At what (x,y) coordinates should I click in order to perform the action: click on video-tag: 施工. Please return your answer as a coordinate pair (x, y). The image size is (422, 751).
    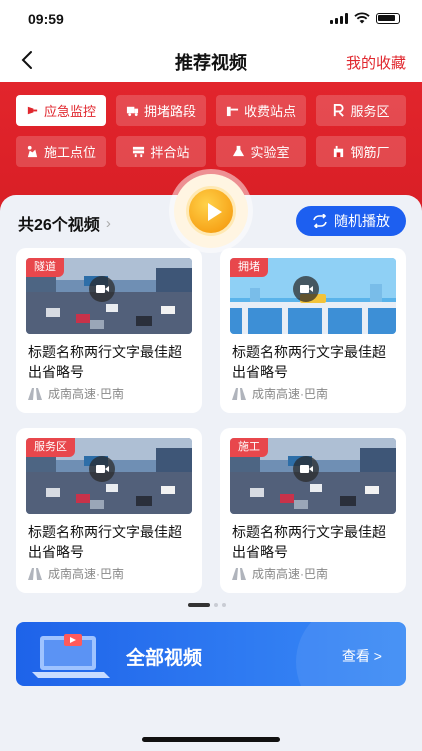
    Looking at the image, I should click on (249, 447).